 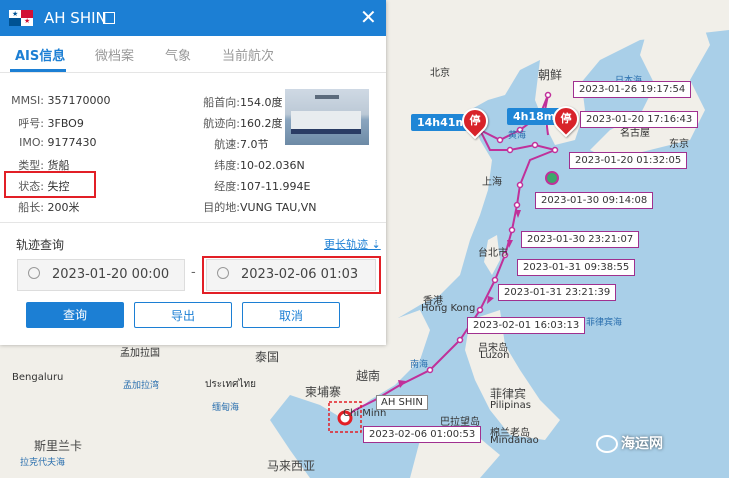 I want to click on info-label: 呼号:, so click(x=31, y=123).